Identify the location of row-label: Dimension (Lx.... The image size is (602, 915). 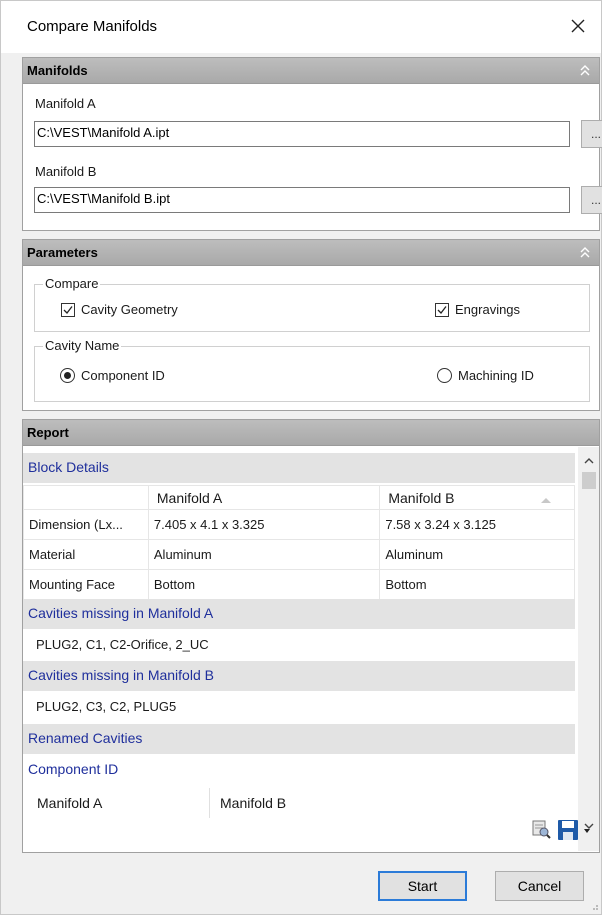
(86, 524).